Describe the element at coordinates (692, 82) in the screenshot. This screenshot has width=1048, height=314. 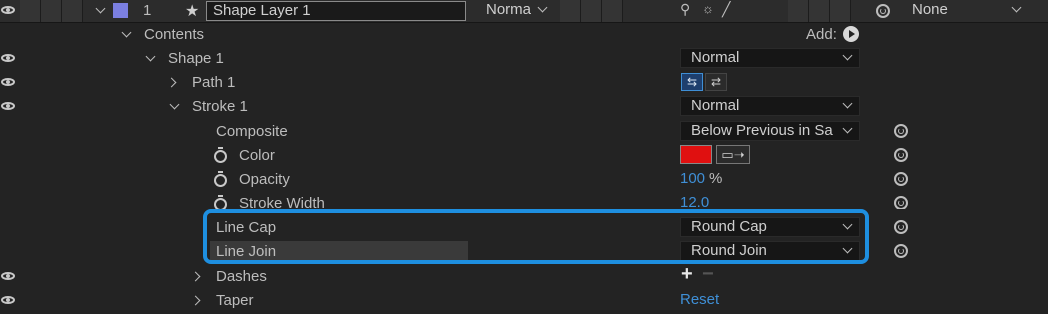
I see `path-direction-icon: ⇆` at that location.